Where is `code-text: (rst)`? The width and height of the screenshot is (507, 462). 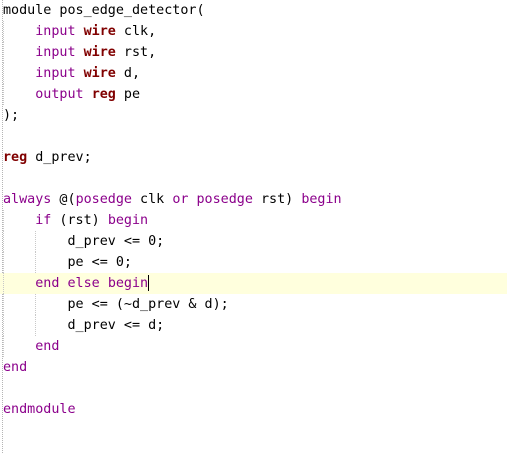 code-text: (rst) is located at coordinates (79, 220).